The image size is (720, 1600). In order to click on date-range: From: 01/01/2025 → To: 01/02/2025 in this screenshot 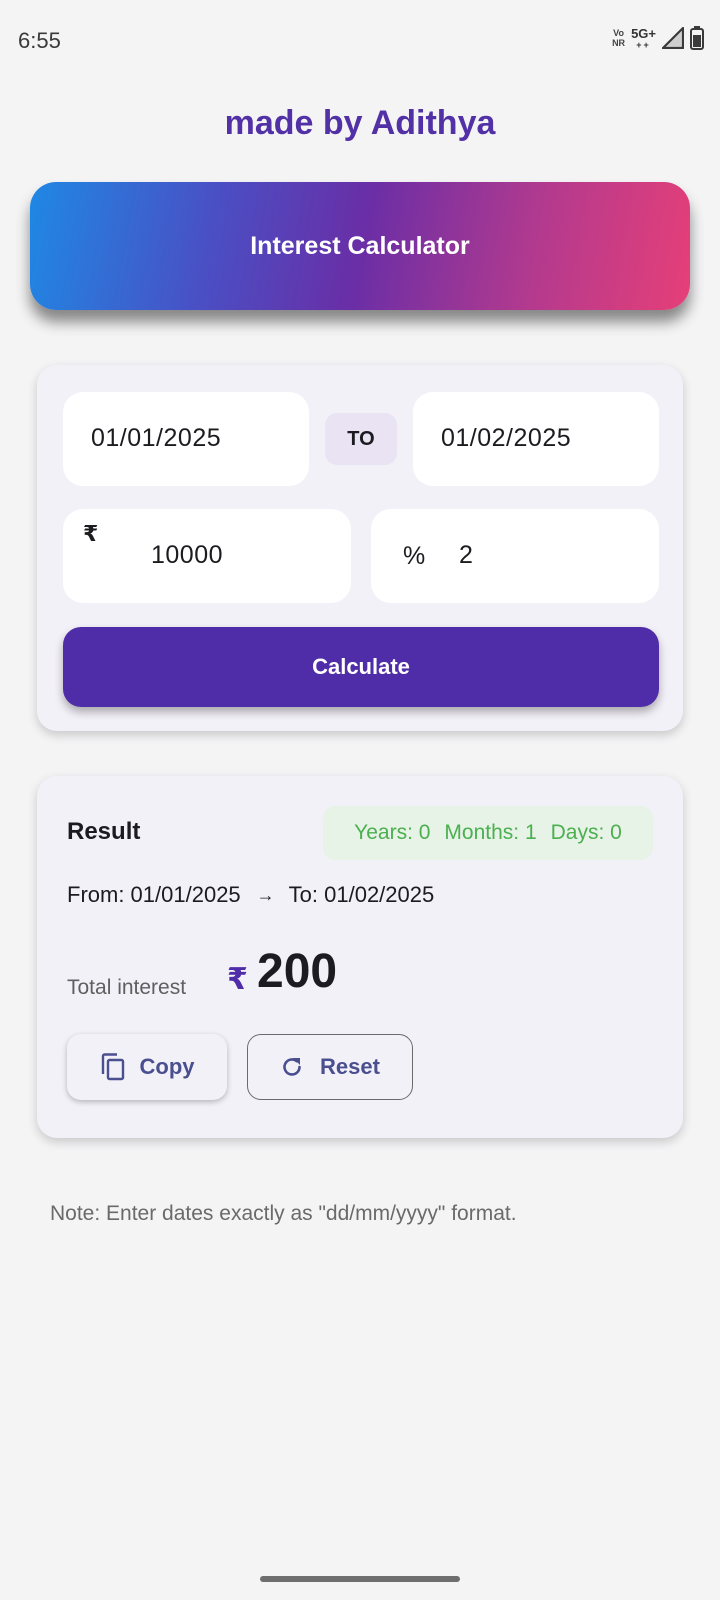, I will do `click(250, 895)`.